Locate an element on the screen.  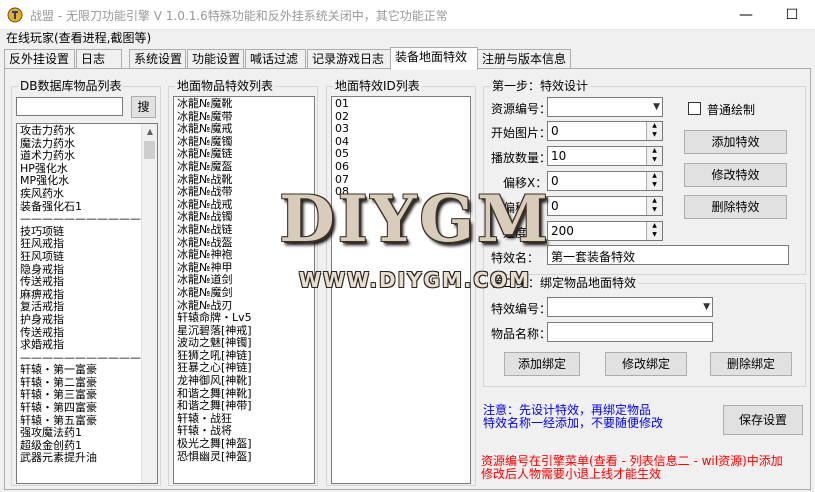
item-name-label: 物品名称： is located at coordinates (521, 334).